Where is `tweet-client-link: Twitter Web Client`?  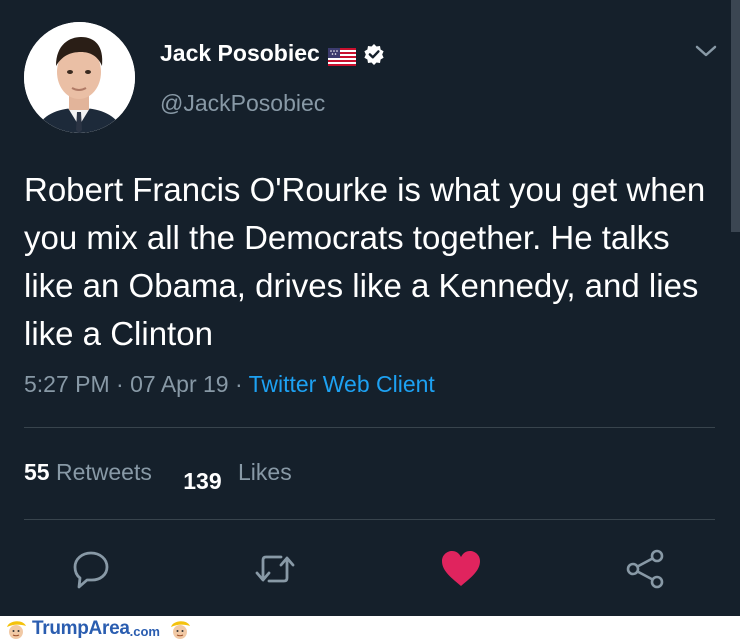 tweet-client-link: Twitter Web Client is located at coordinates (342, 384).